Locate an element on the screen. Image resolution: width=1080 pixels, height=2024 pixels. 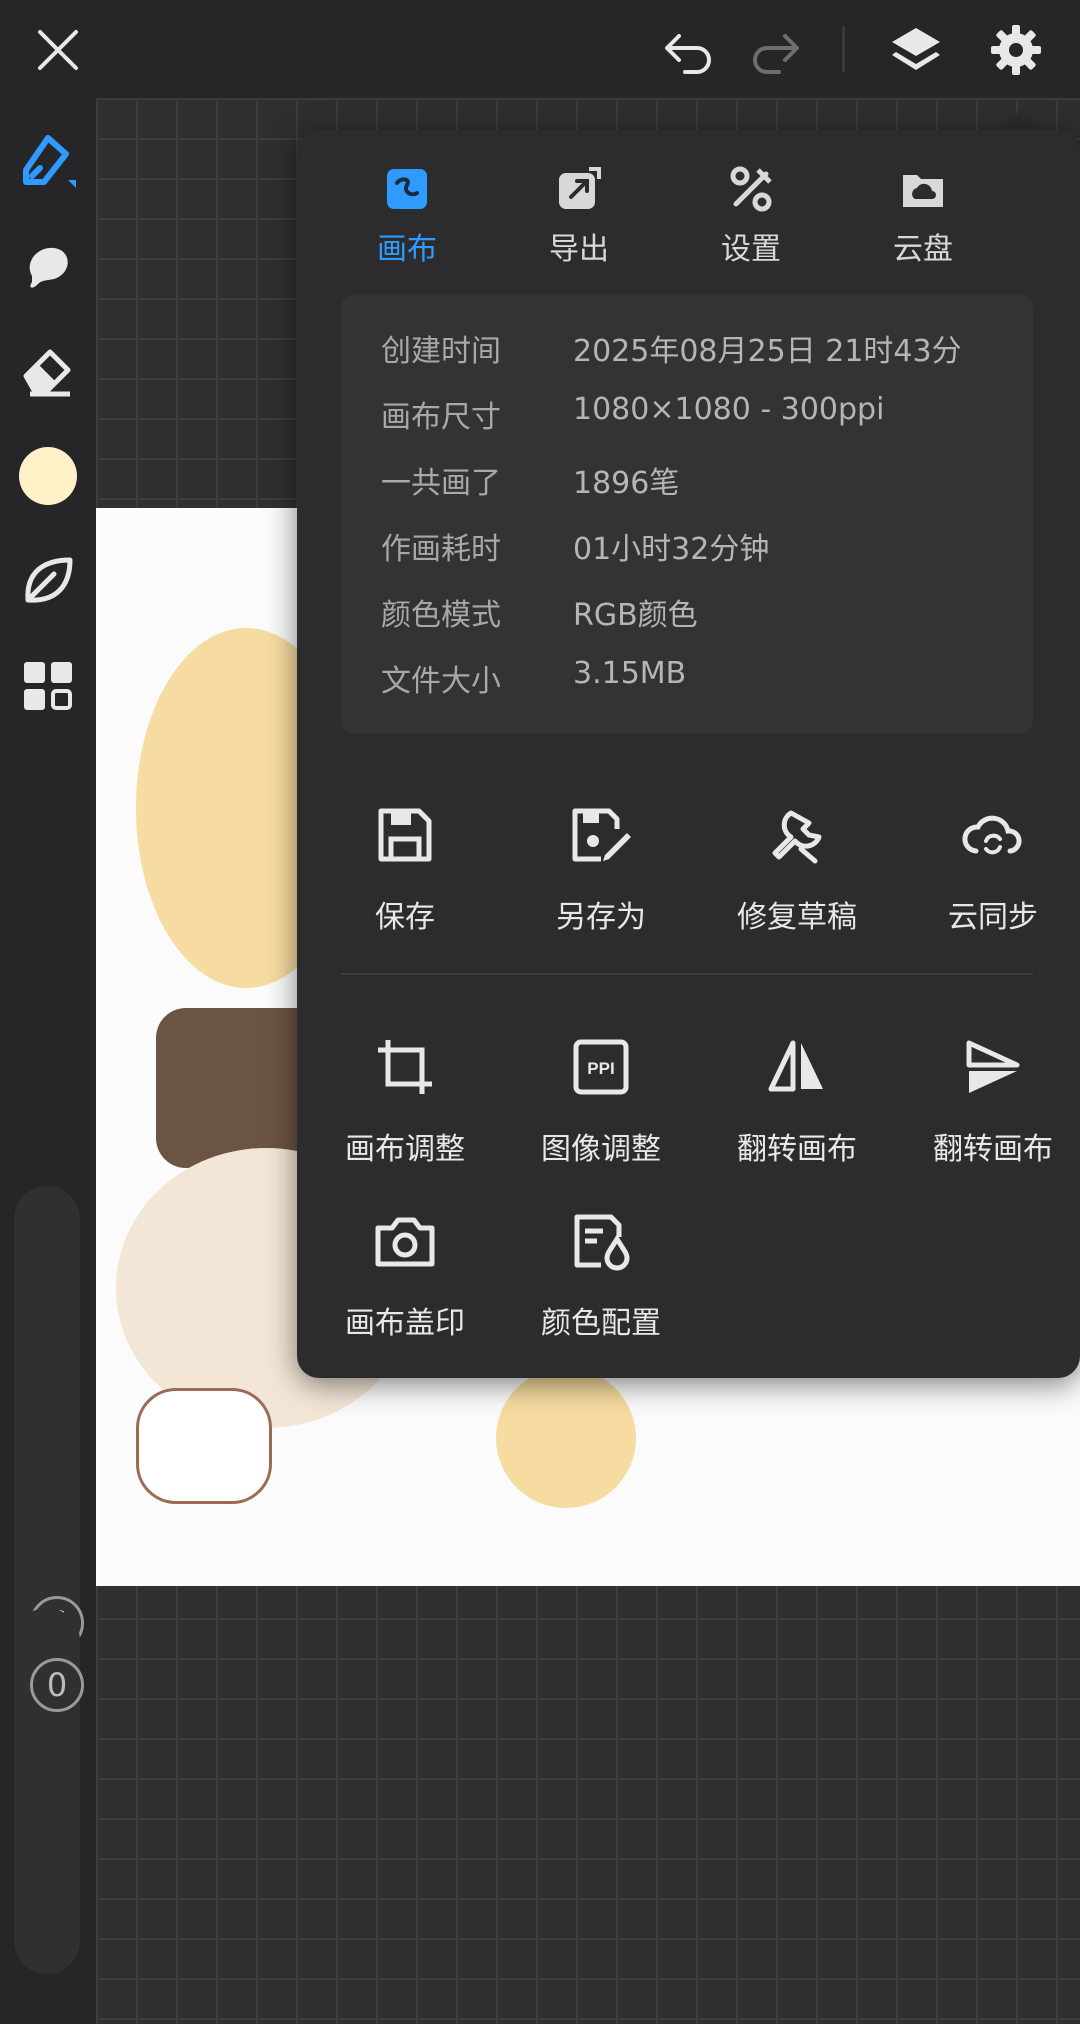
info-row: 创建时间 2025年08月25日 21时43分 is located at coordinates (701, 351).